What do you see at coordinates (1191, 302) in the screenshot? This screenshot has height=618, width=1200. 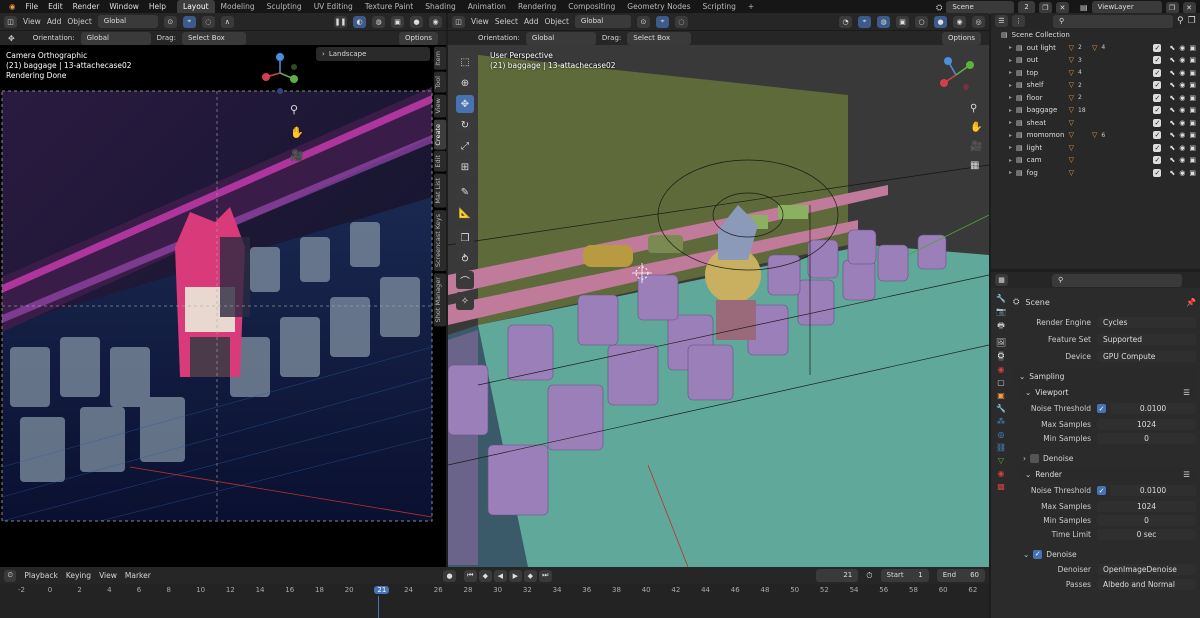 I see `pin-icon: 📌` at bounding box center [1191, 302].